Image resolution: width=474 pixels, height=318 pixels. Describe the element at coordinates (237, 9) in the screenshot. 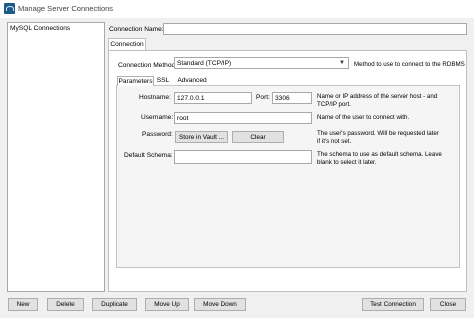

I see `title-bar: Manage Server Connections` at that location.